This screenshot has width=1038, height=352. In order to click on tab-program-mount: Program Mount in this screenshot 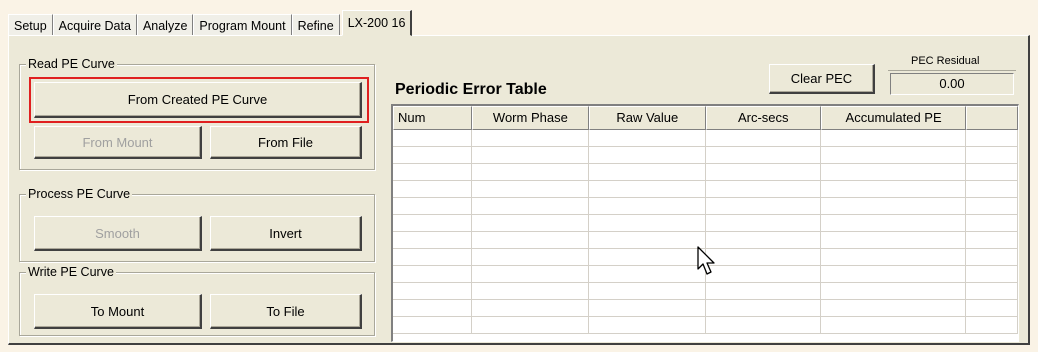, I will do `click(242, 25)`.